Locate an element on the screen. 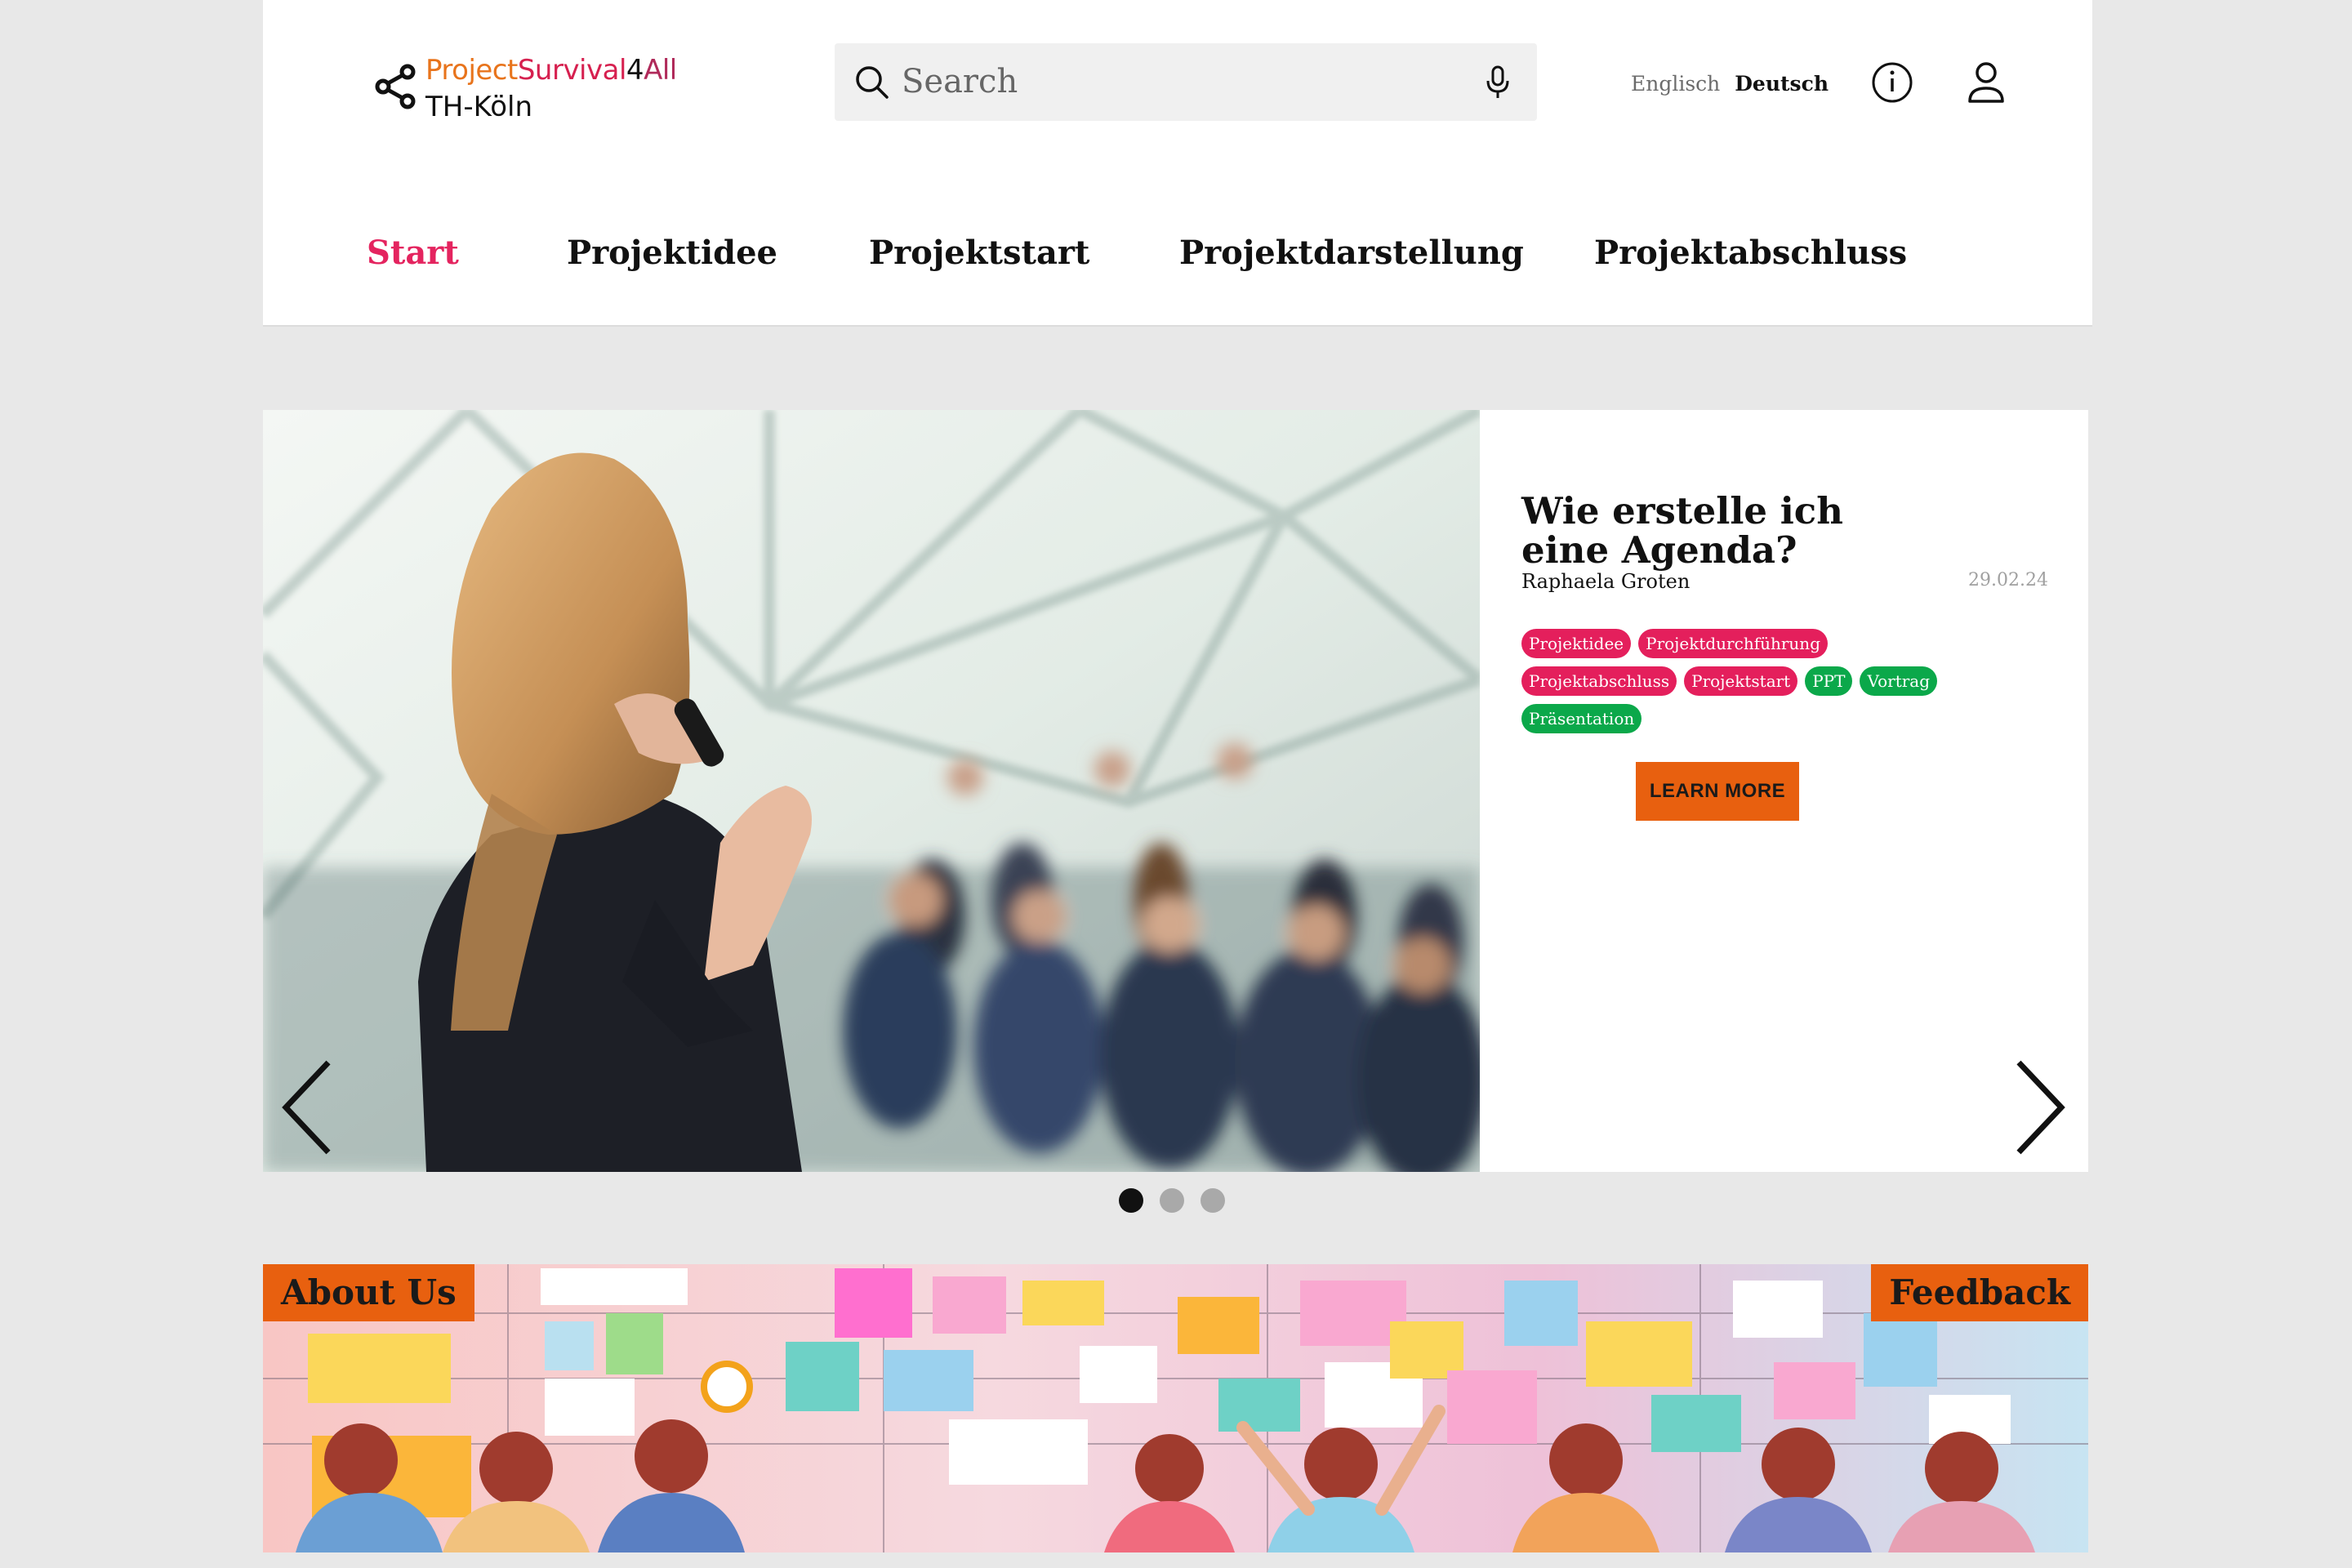 The height and width of the screenshot is (1568, 2352). feedback-link: Feedback is located at coordinates (1979, 1292).